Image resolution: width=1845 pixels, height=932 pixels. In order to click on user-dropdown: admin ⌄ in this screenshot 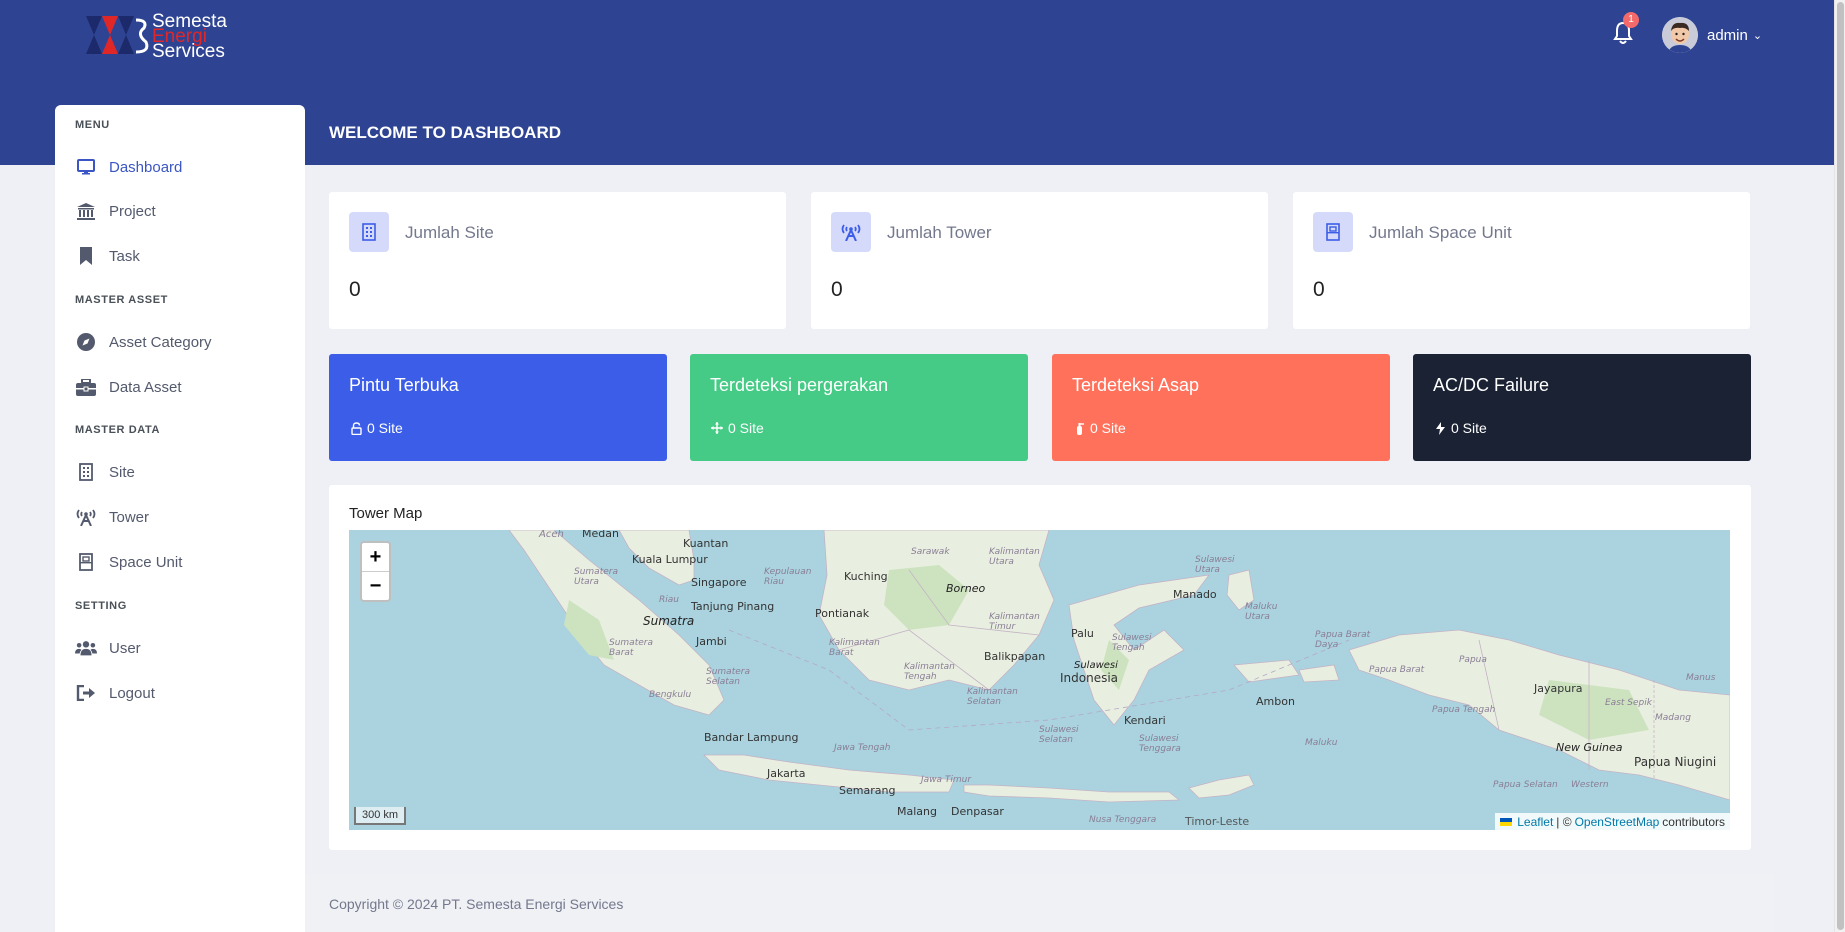, I will do `click(1712, 35)`.